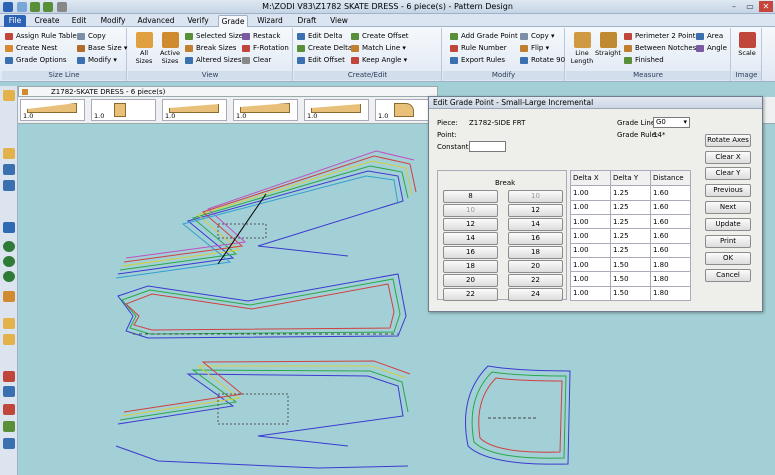  I want to click on maximize-button: ▭, so click(750, 6).